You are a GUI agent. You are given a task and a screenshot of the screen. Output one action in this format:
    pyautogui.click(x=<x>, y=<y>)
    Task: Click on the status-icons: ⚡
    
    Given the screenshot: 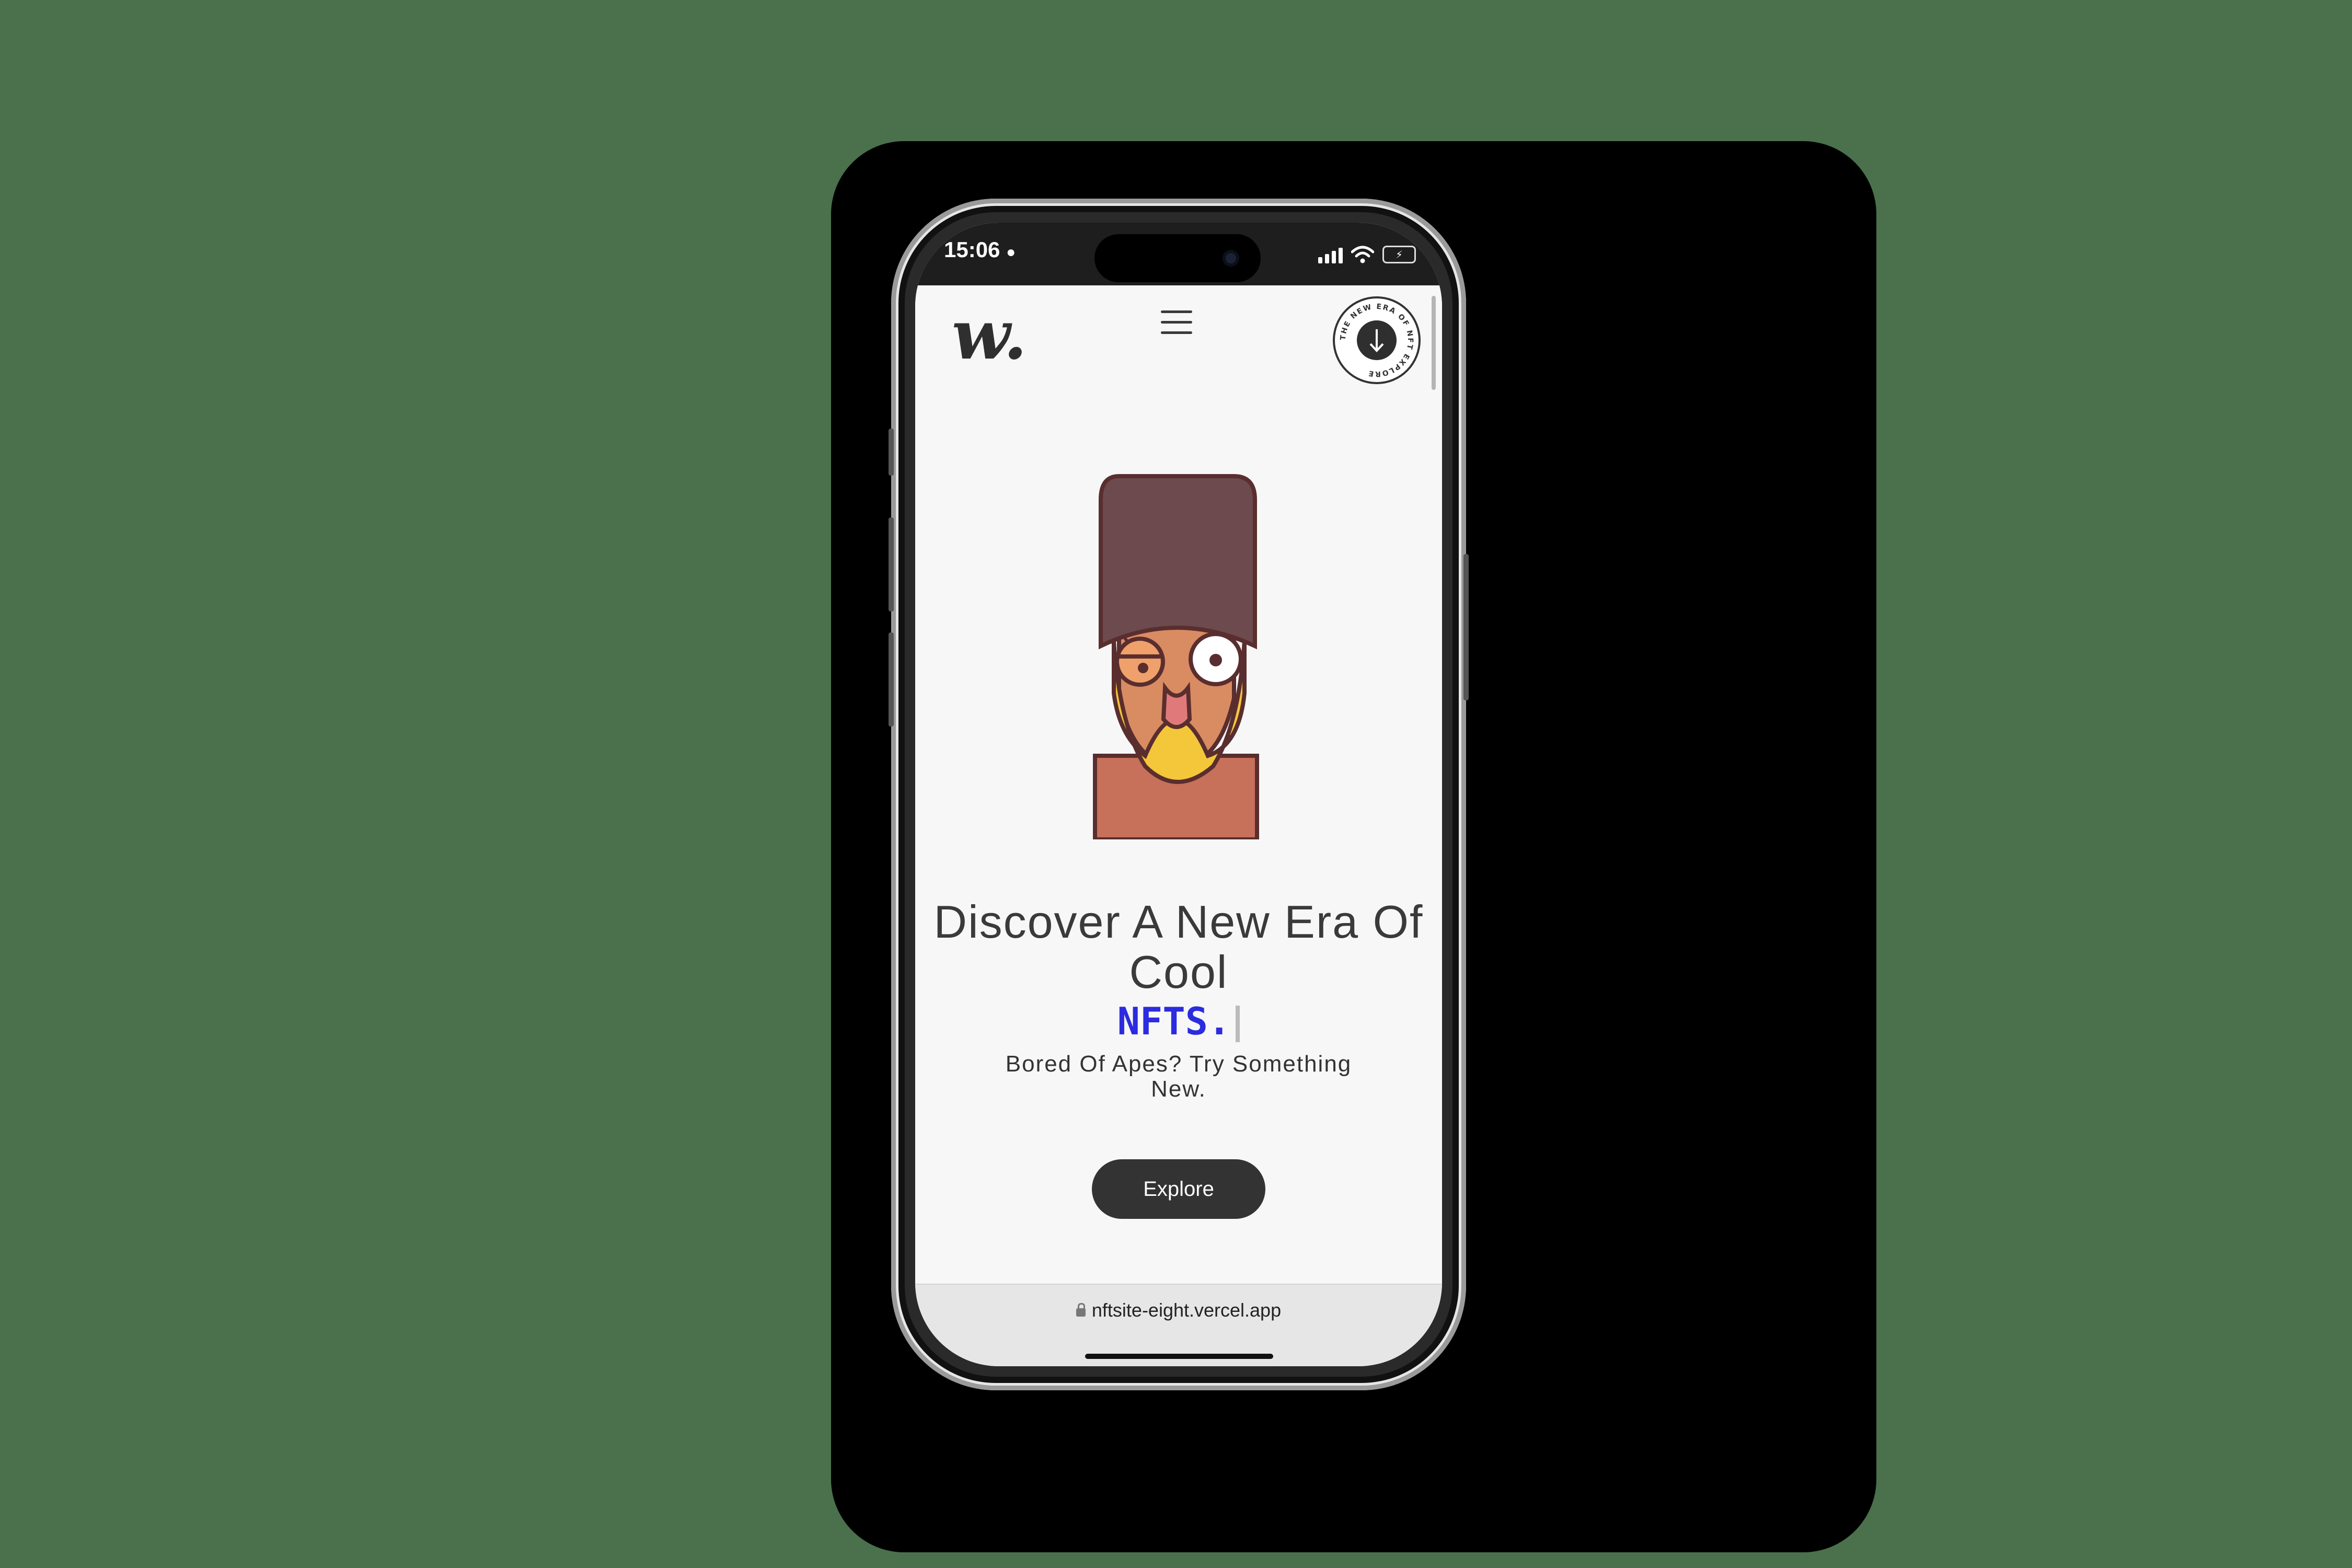 What is the action you would take?
    pyautogui.click(x=1367, y=253)
    